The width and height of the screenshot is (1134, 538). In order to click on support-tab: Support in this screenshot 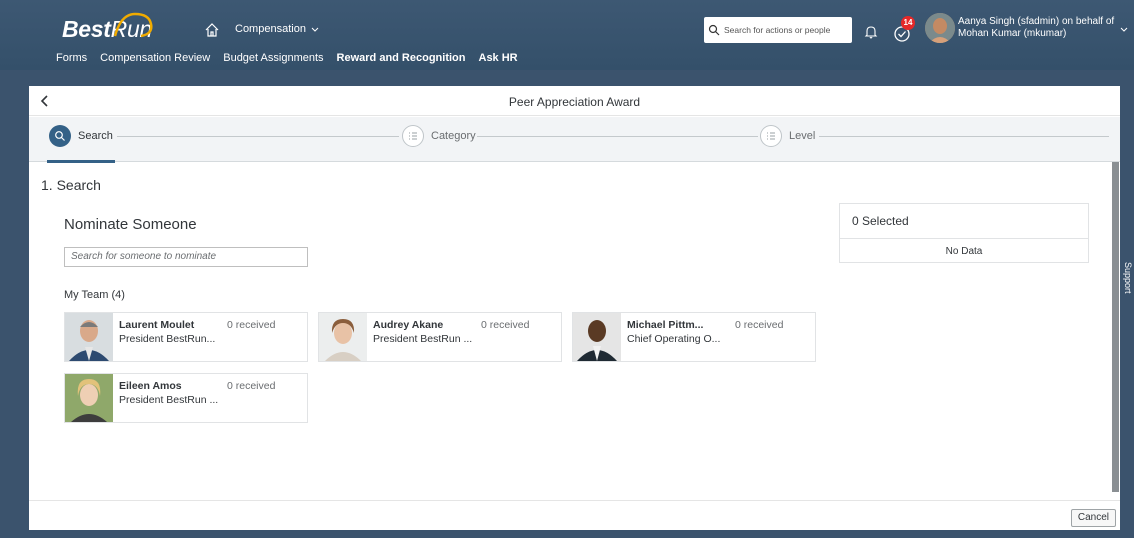, I will do `click(1128, 280)`.